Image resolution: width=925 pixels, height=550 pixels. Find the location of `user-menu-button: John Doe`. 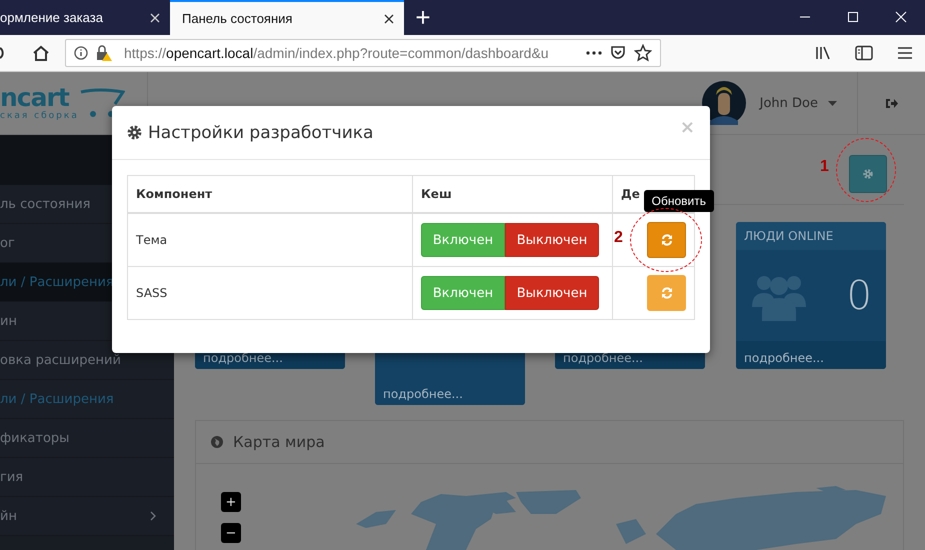

user-menu-button: John Doe is located at coordinates (798, 103).